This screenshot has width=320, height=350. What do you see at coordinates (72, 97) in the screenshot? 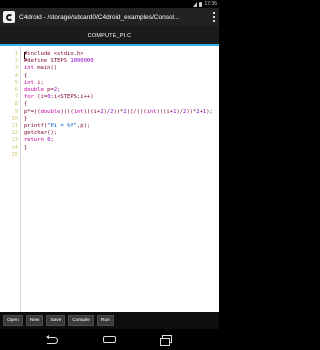
I see `code-token: ;i<STEPS;i++)` at bounding box center [72, 97].